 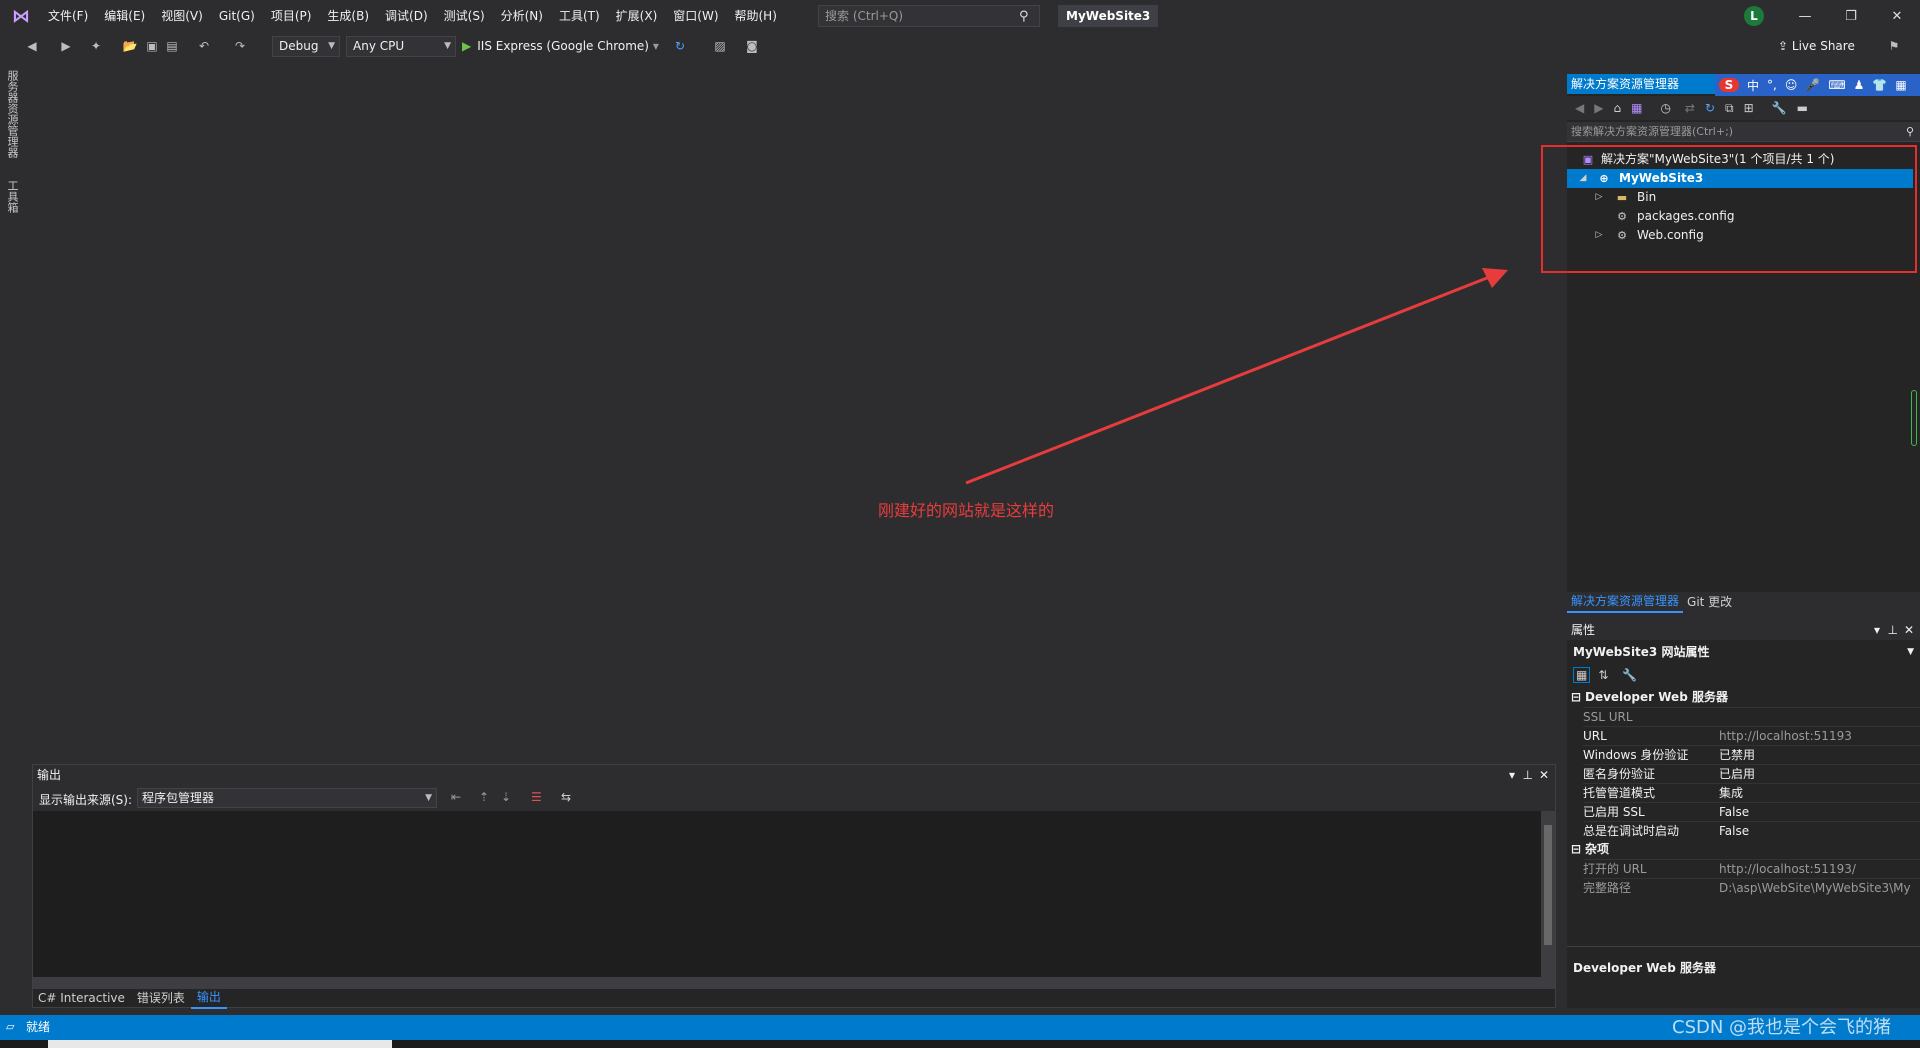 What do you see at coordinates (1625, 602) in the screenshot?
I see `tab-solution-explorer: 解决方案资源管理器` at bounding box center [1625, 602].